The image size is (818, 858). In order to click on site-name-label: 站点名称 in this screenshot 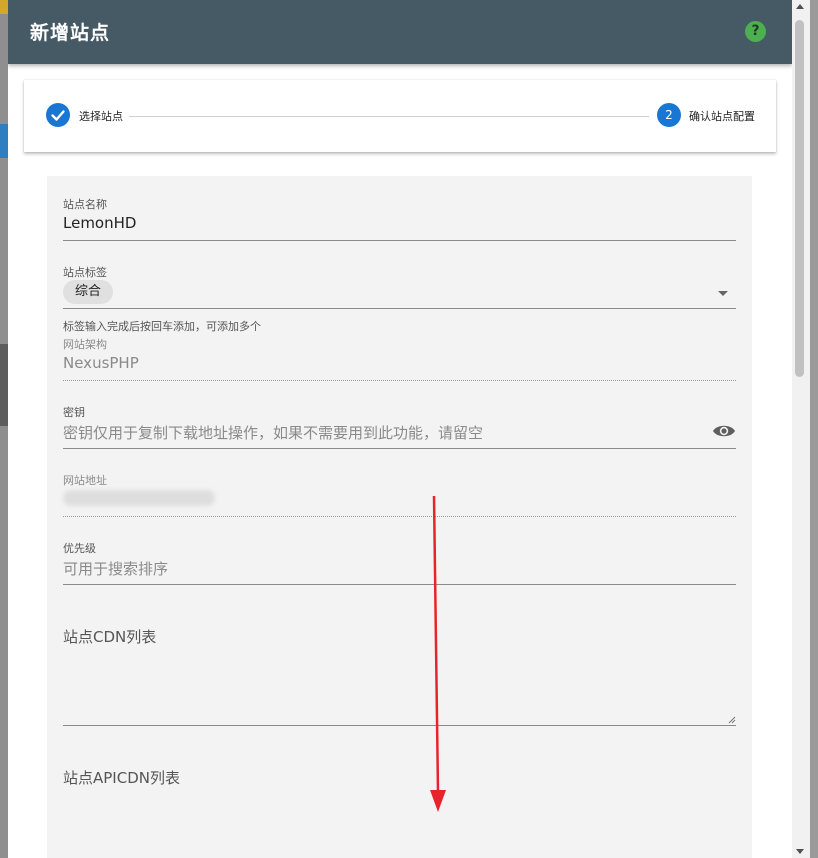, I will do `click(85, 204)`.